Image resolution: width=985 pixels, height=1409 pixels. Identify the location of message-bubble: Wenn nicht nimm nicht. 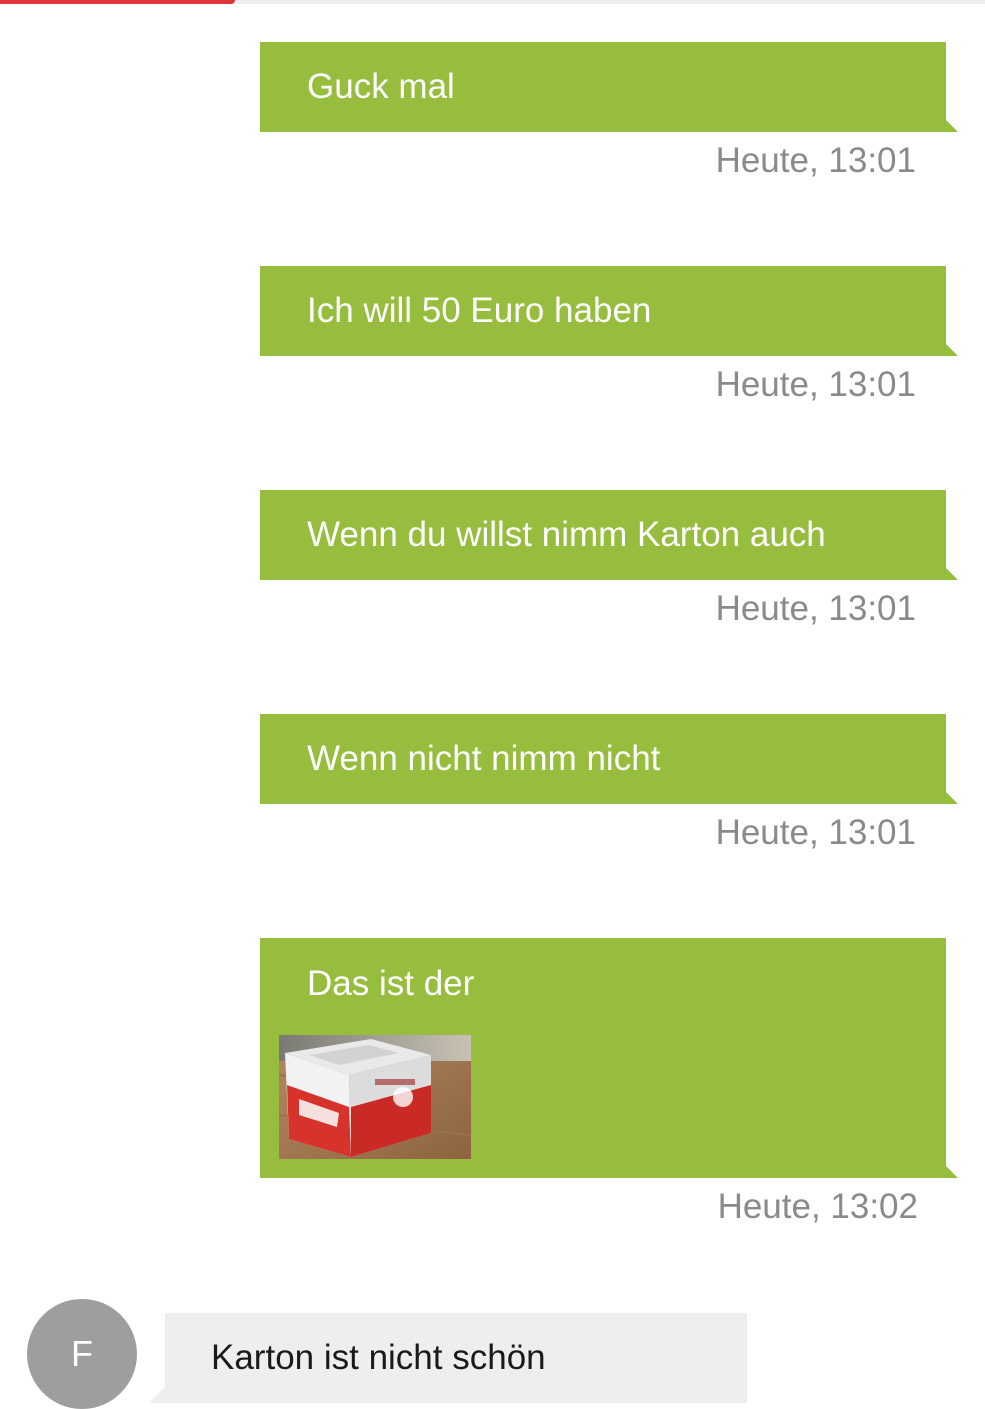
(609, 759).